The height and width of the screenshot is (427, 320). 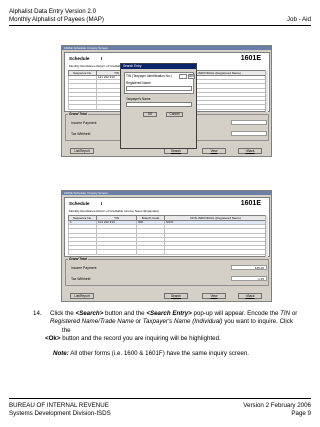 I want to click on footer-version: Version 2 February 2006, so click(x=277, y=405).